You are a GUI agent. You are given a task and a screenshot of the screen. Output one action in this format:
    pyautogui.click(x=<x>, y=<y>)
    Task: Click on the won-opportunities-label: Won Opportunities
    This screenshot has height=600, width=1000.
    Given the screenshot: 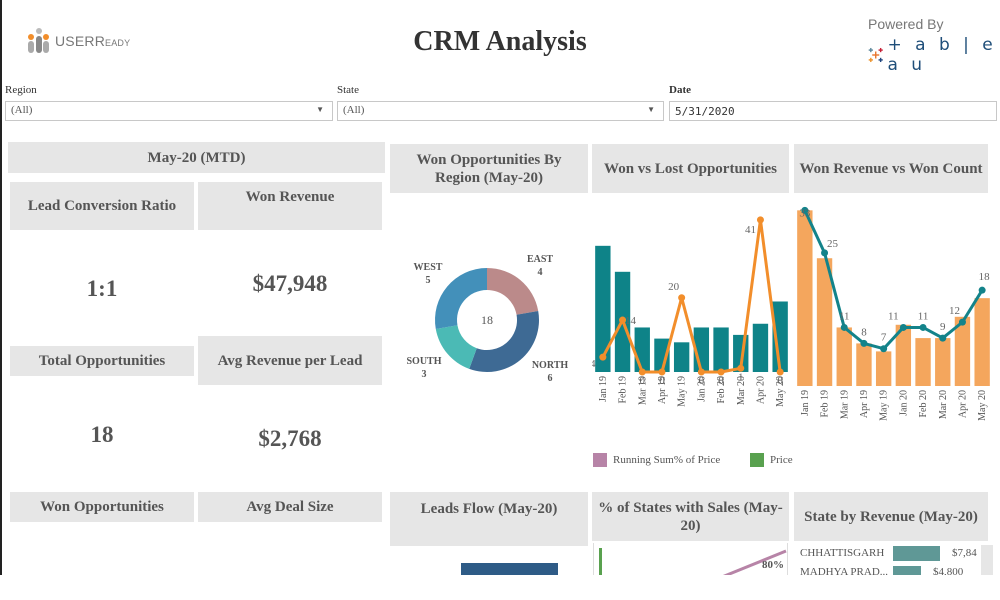 What is the action you would take?
    pyautogui.click(x=102, y=507)
    